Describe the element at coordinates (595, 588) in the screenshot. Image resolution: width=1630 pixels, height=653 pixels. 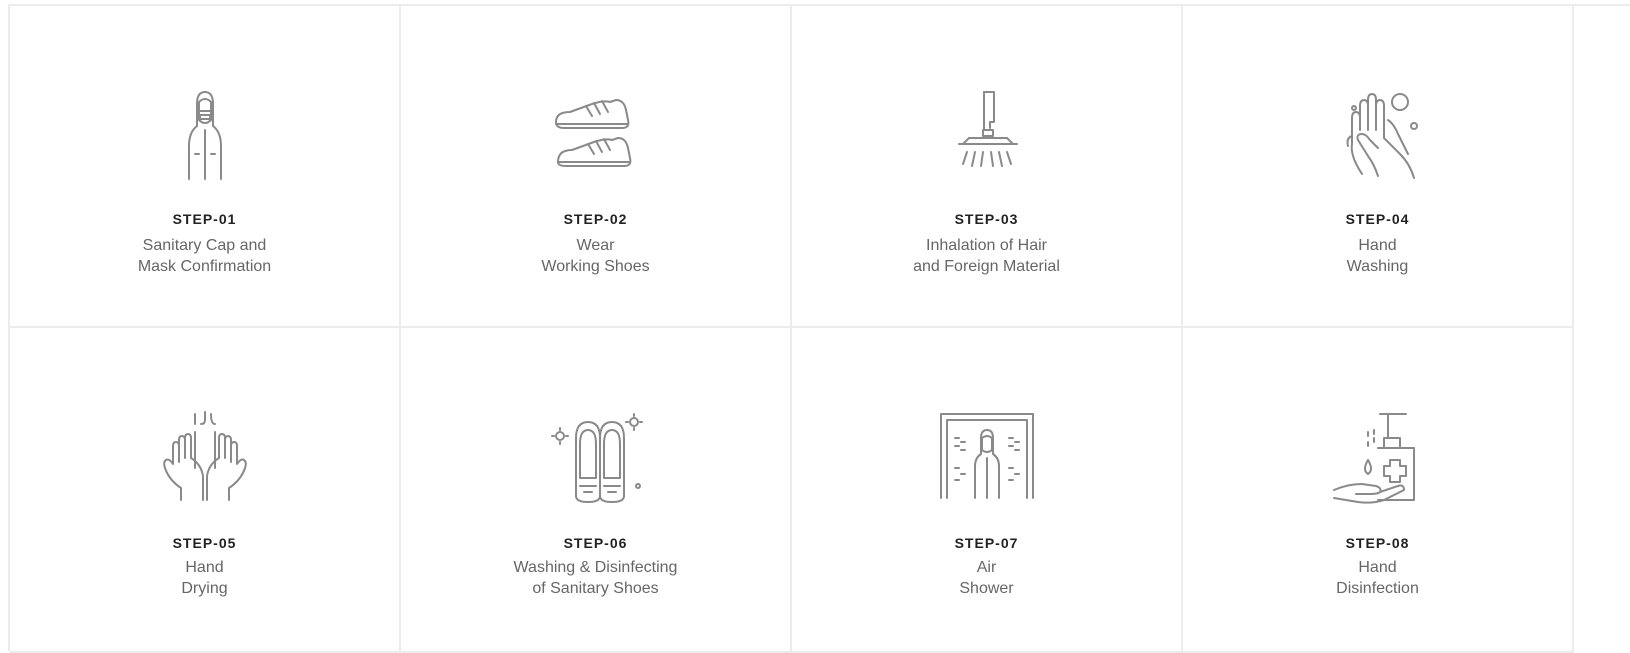
I see `step-description-line2: of Sanitary Shoes` at that location.